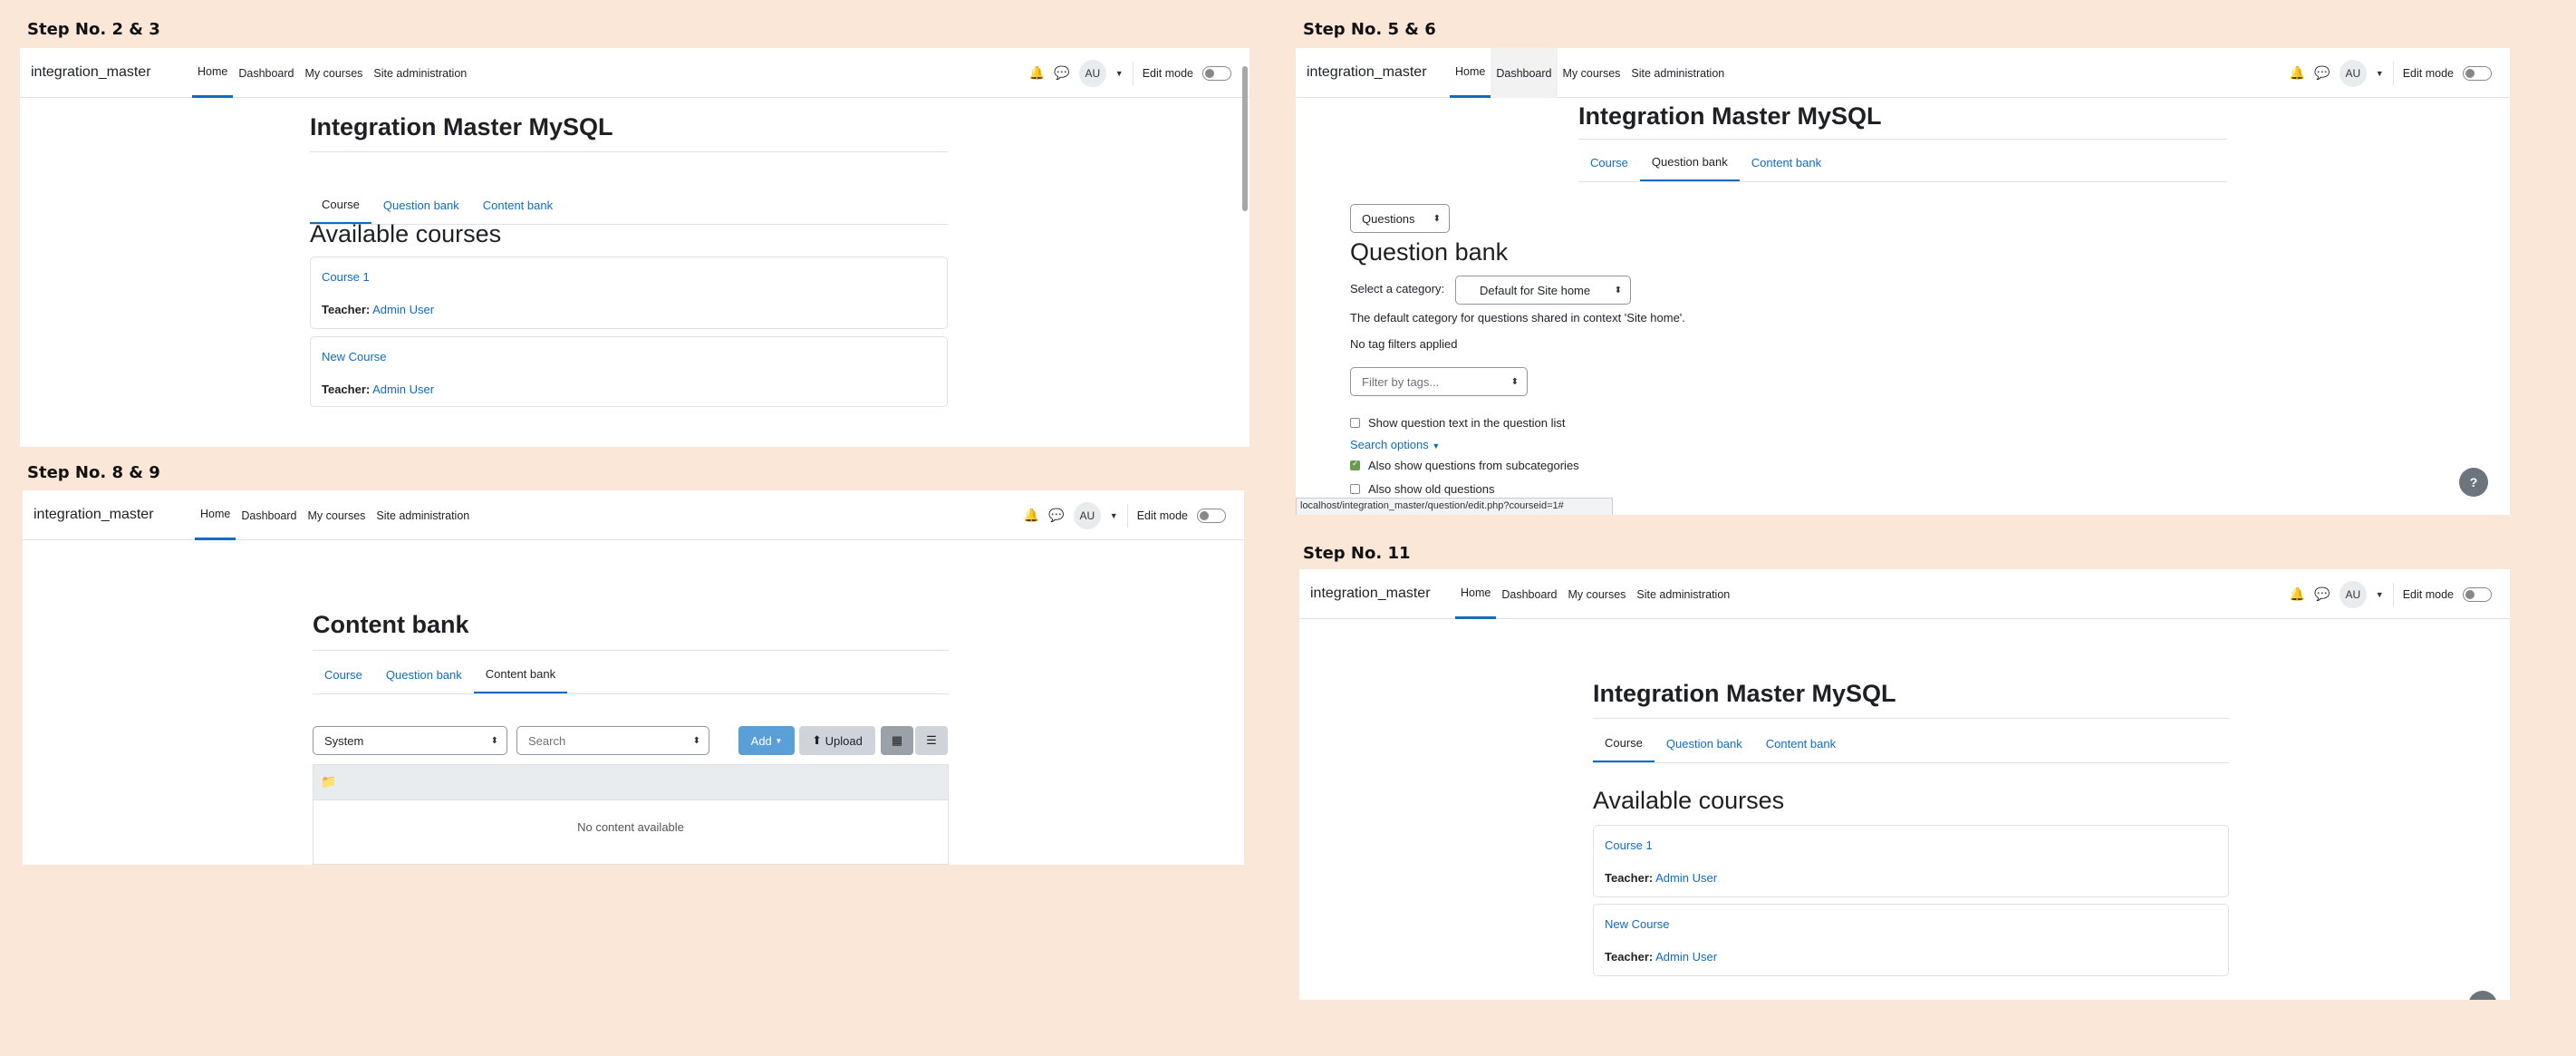  Describe the element at coordinates (461, 127) in the screenshot. I see `page-title: Integration Master MySQL` at that location.